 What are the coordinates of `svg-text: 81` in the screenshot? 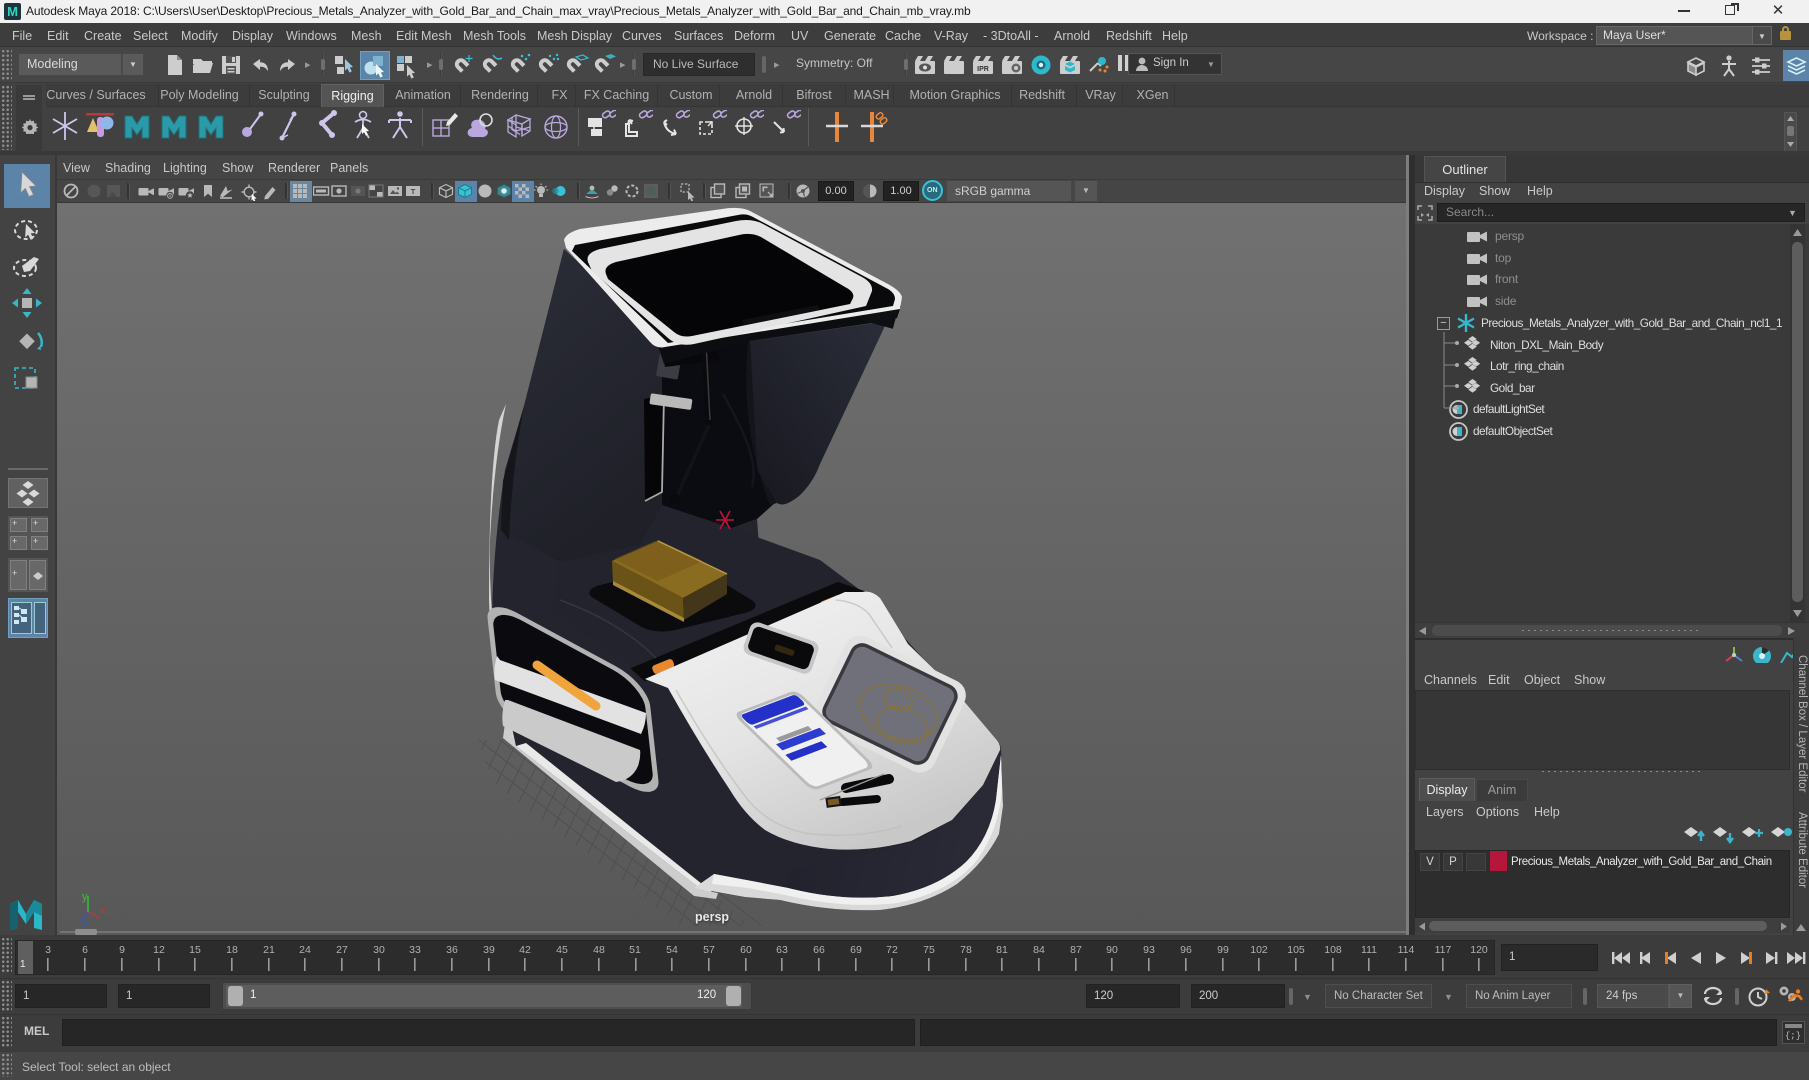 It's located at (1002, 950).